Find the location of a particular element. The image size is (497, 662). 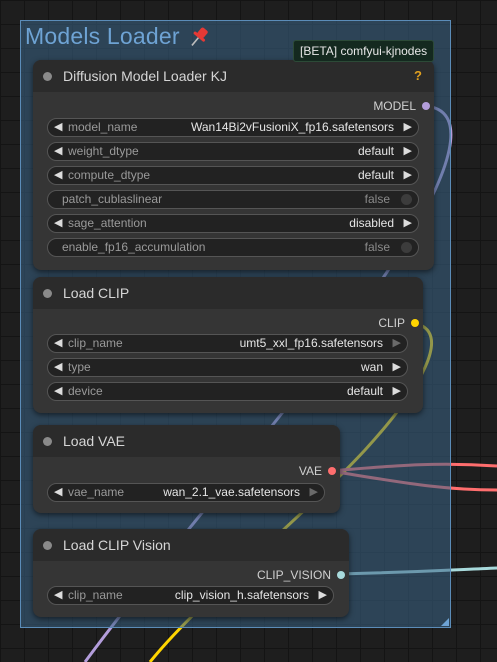

clip-slot-icon is located at coordinates (415, 322).